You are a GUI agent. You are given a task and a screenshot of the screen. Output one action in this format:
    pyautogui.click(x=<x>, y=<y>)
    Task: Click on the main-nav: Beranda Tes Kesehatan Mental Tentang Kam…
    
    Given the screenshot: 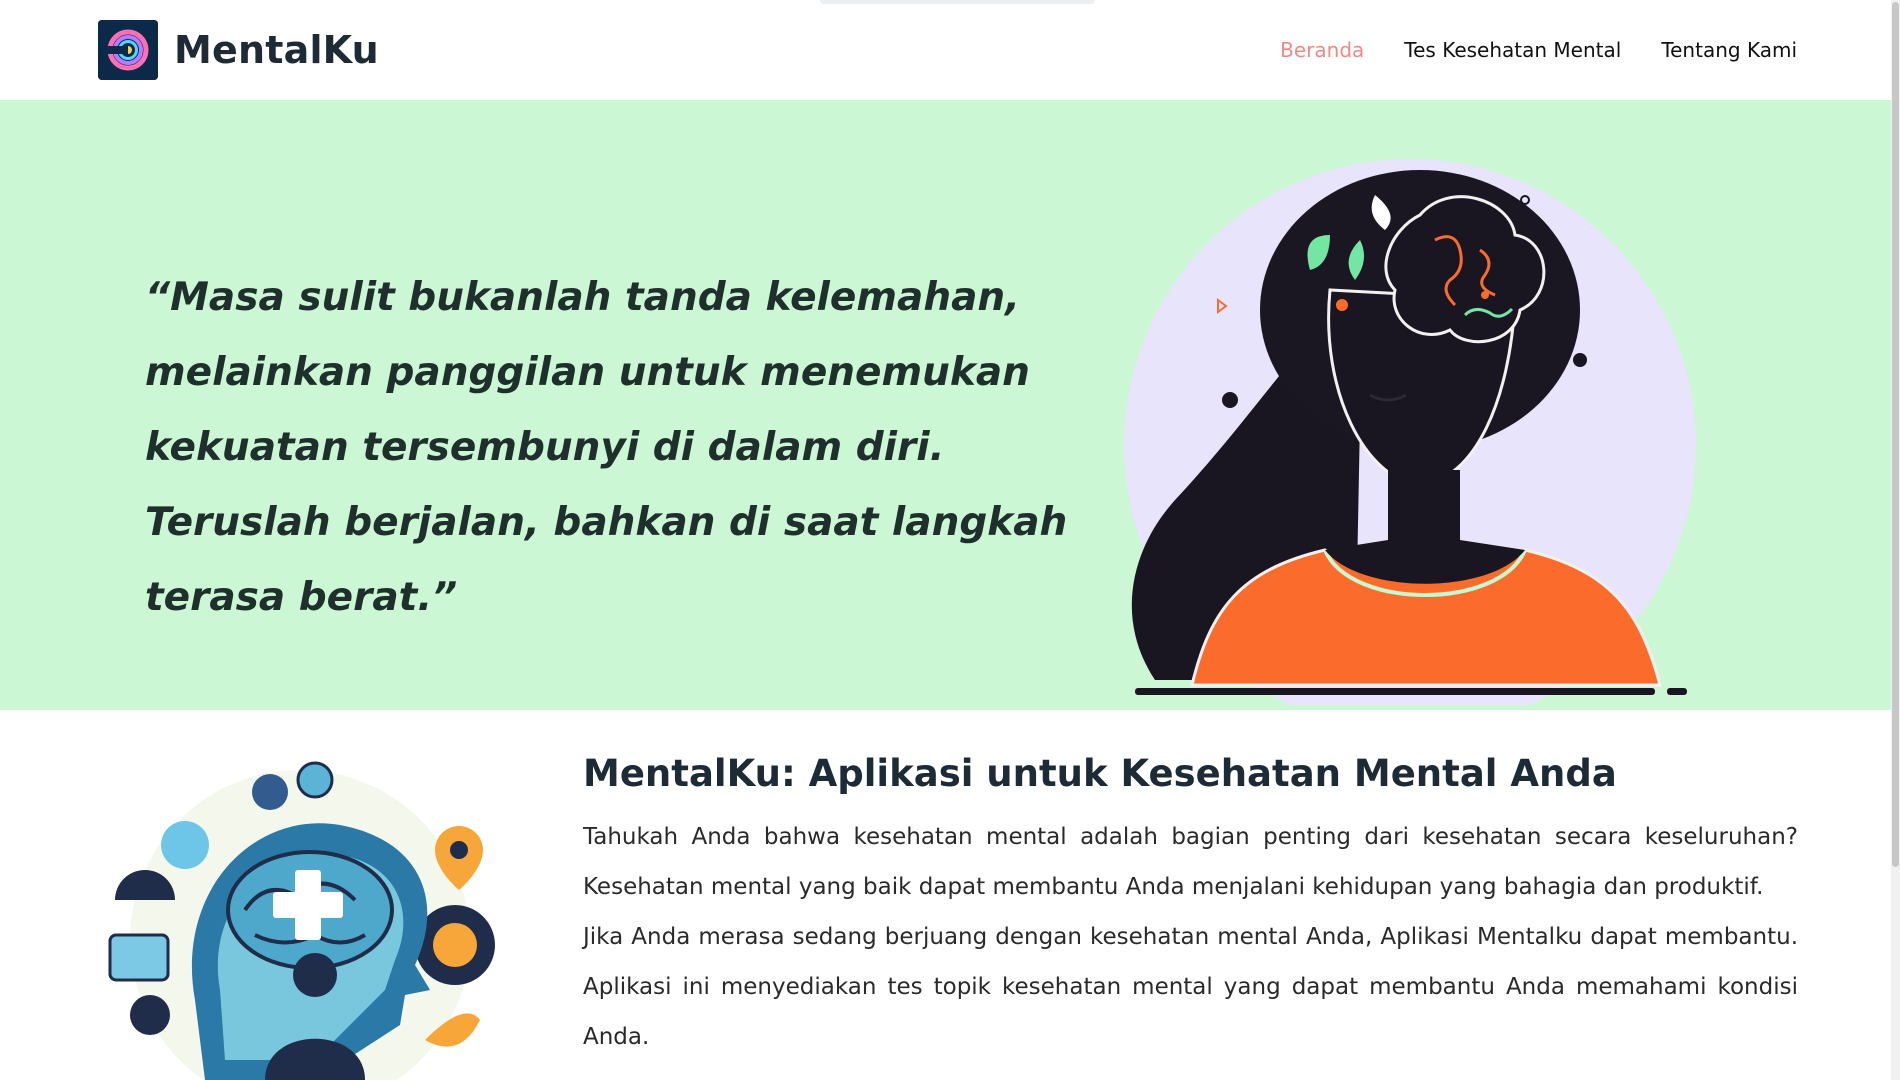 What is the action you would take?
    pyautogui.click(x=1538, y=50)
    